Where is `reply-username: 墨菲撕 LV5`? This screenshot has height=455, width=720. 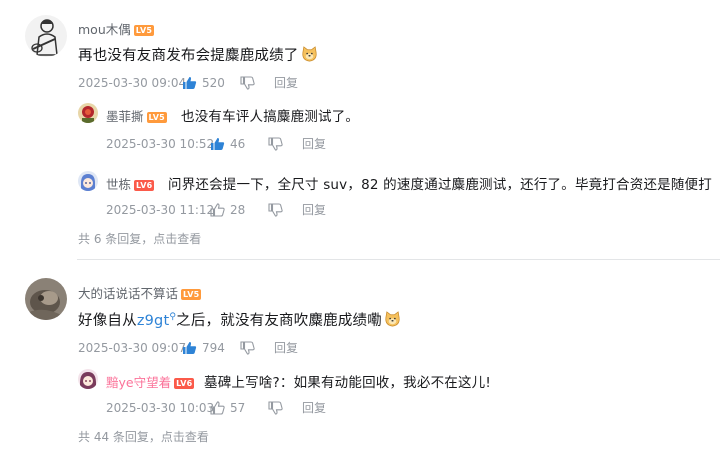 reply-username: 墨菲撕 LV5 is located at coordinates (136, 115).